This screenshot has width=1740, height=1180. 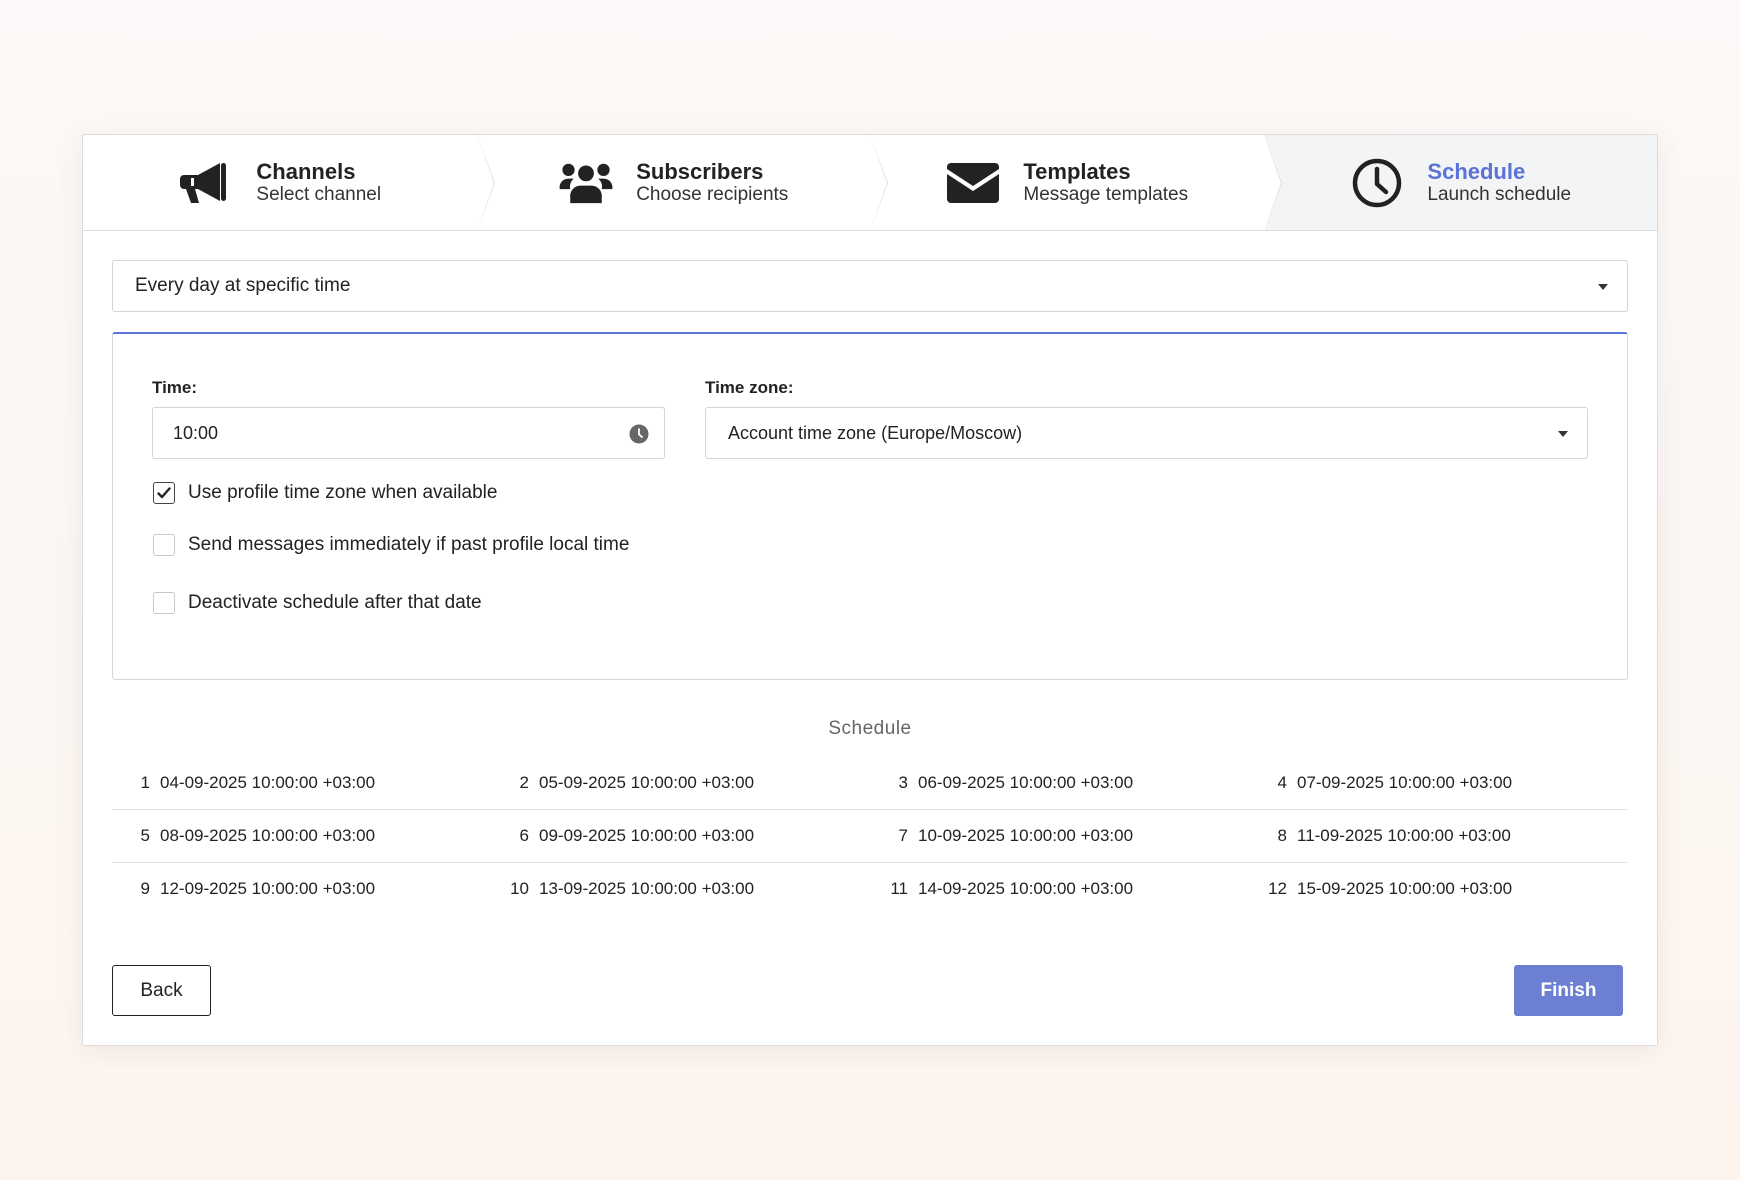 I want to click on schedule-entry: 5 08-09-2025 10:00:00 +03:00, so click(x=301, y=836).